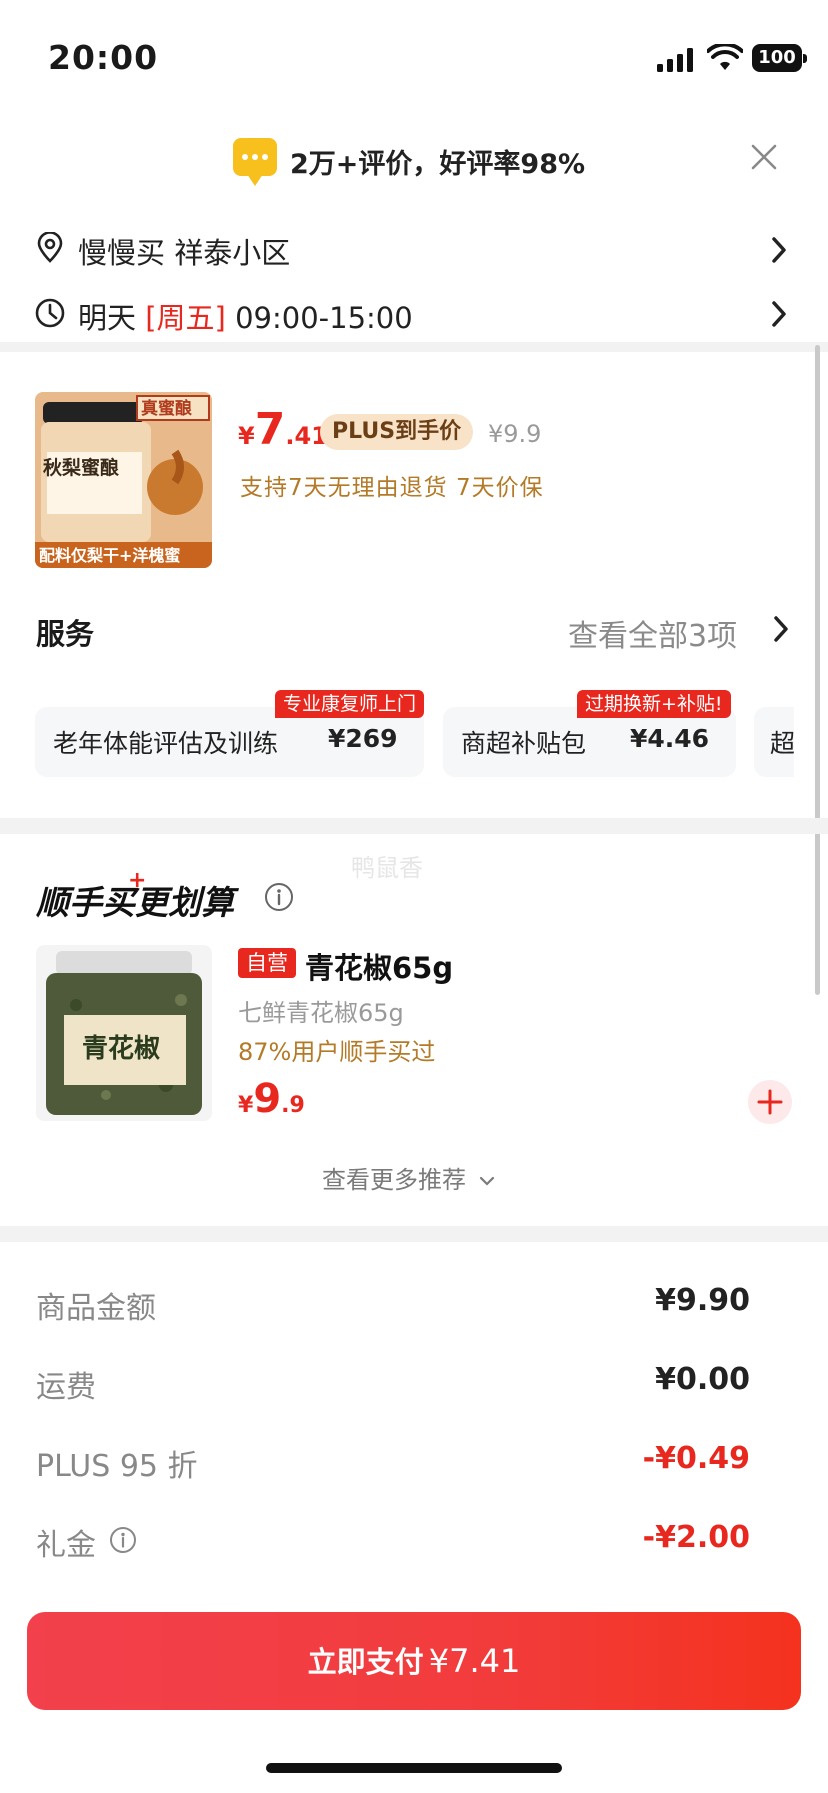 This screenshot has width=828, height=1793. What do you see at coordinates (779, 58) in the screenshot?
I see `battery-icon: 100` at bounding box center [779, 58].